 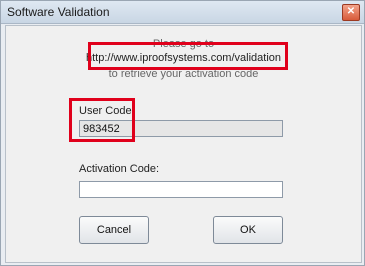 I want to click on window-title: Software Validation, so click(x=58, y=12).